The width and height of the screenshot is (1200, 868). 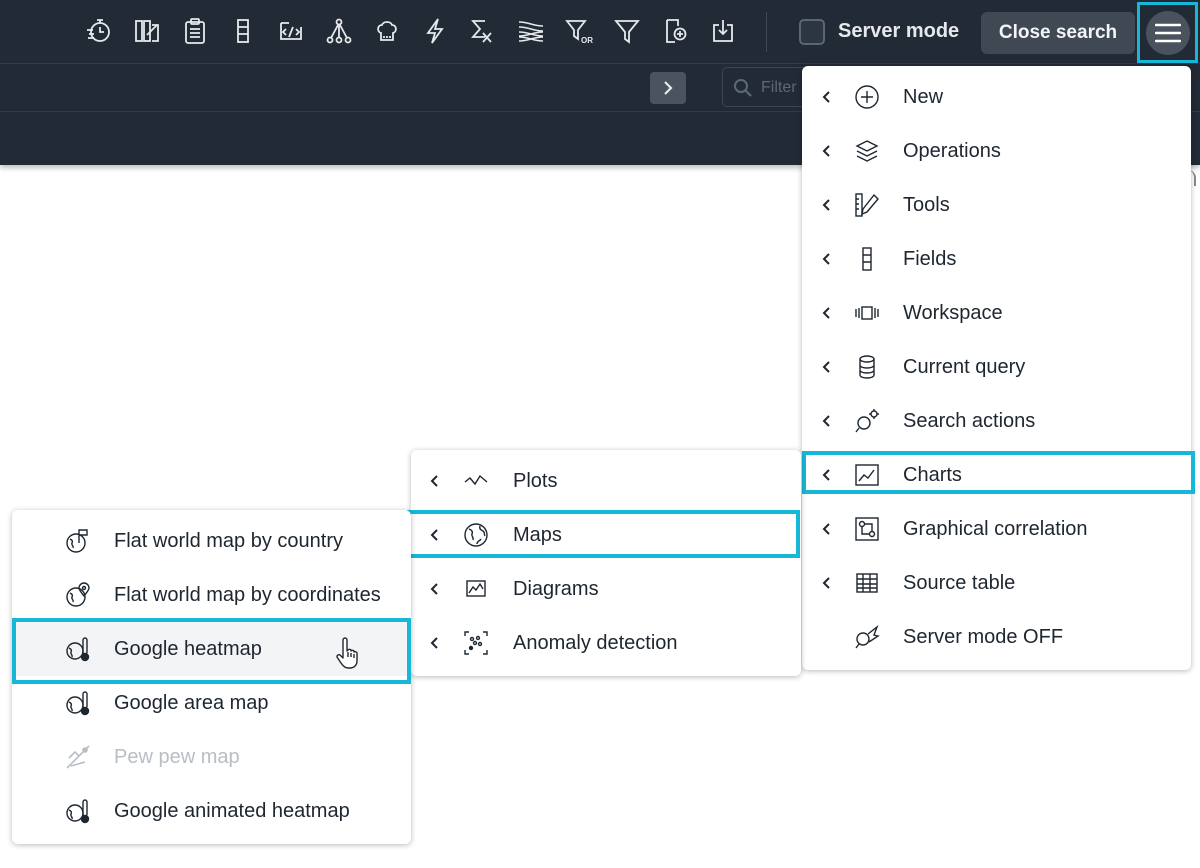 What do you see at coordinates (579, 31) in the screenshot?
I see `filter-or-icon: OR` at bounding box center [579, 31].